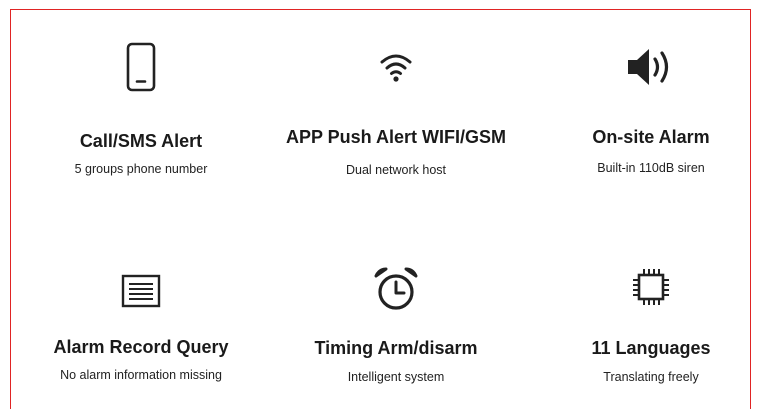 This screenshot has height=412, width=761. What do you see at coordinates (141, 347) in the screenshot?
I see `feature-title: Alarm Record Query` at bounding box center [141, 347].